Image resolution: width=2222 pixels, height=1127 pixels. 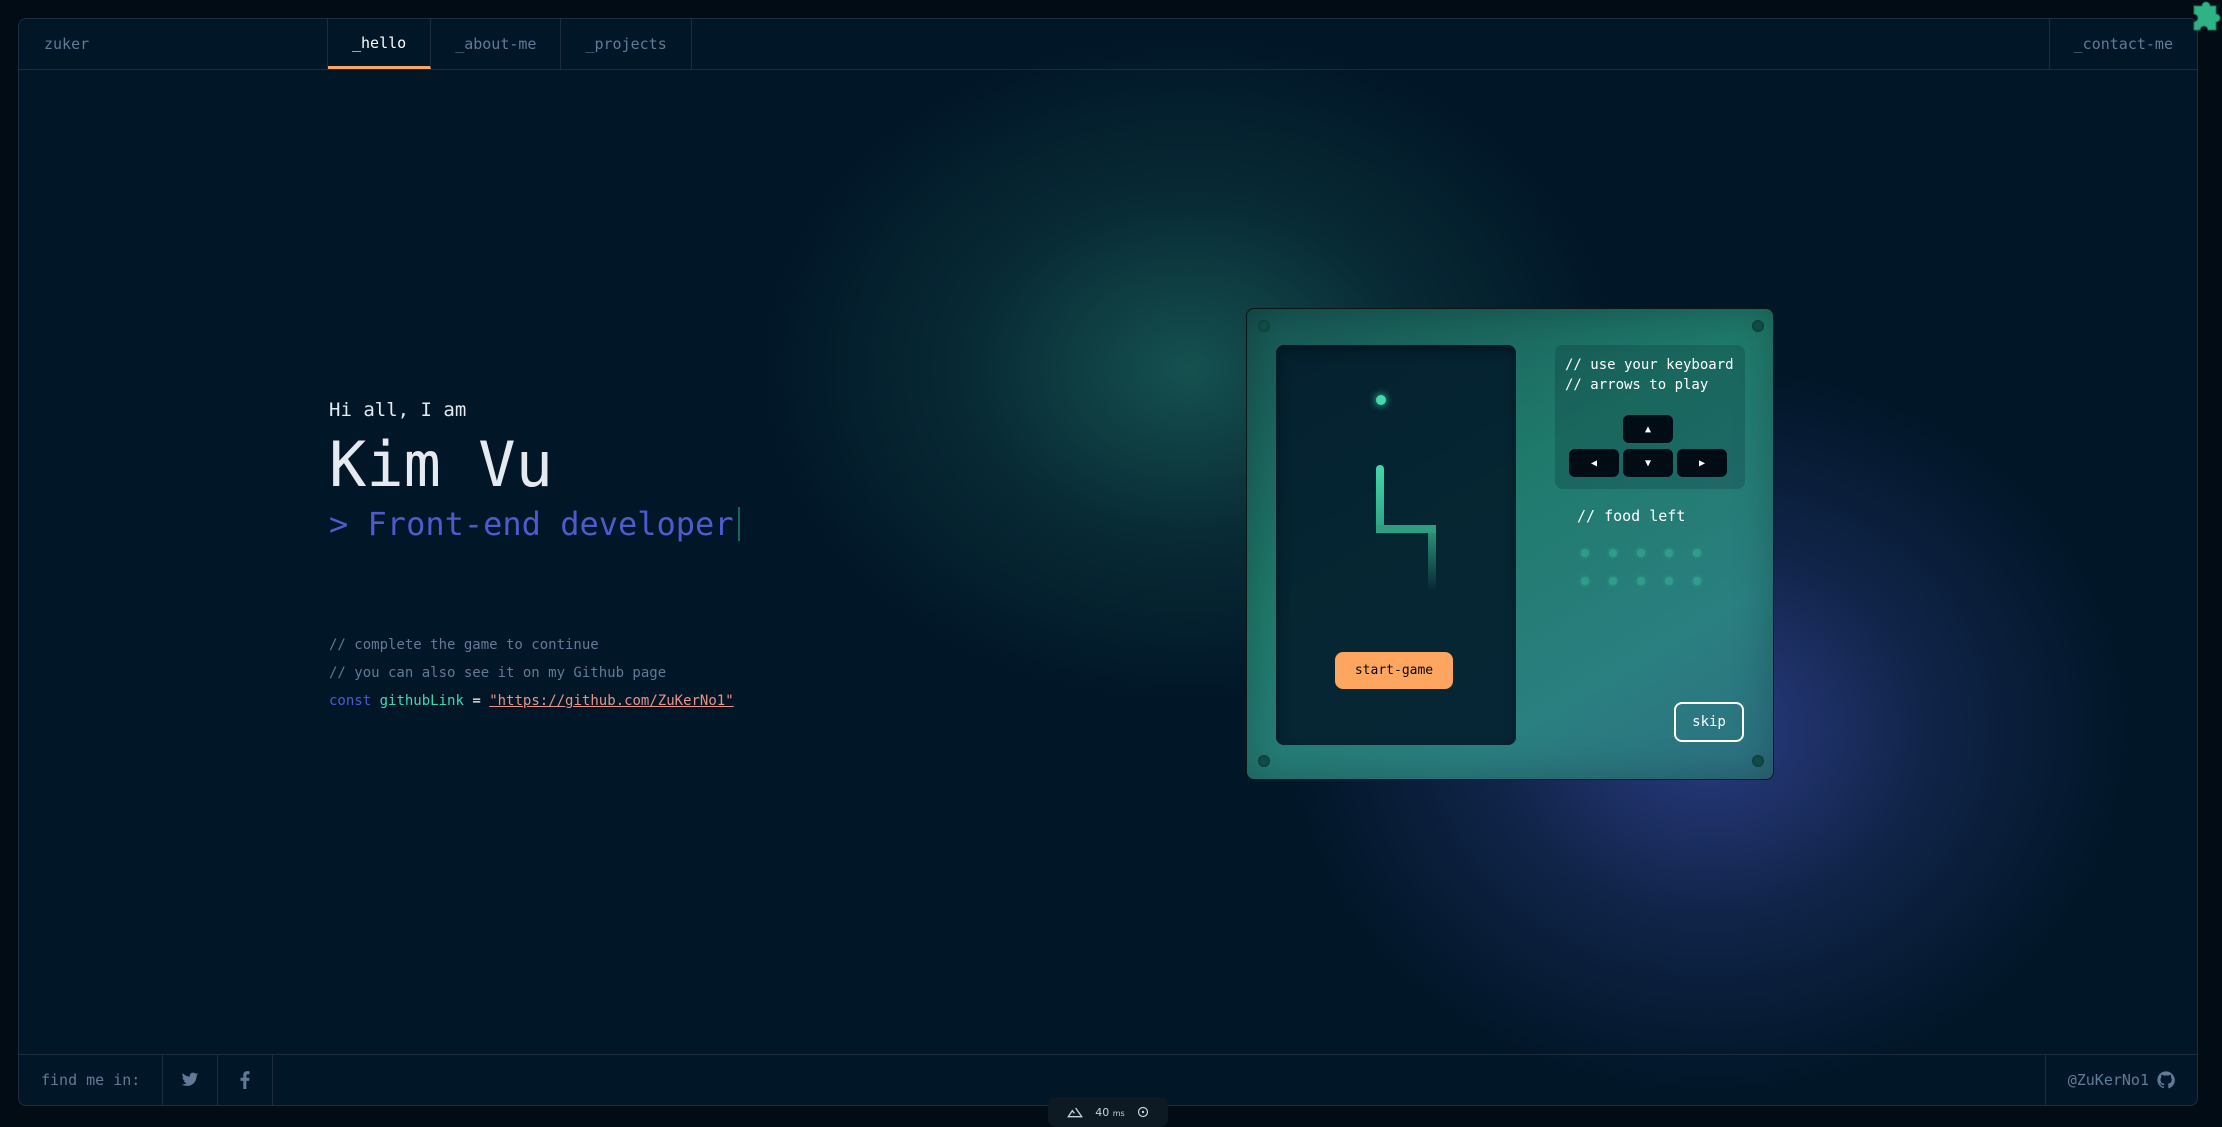 What do you see at coordinates (91, 1080) in the screenshot?
I see `find-me-label: find me in:` at bounding box center [91, 1080].